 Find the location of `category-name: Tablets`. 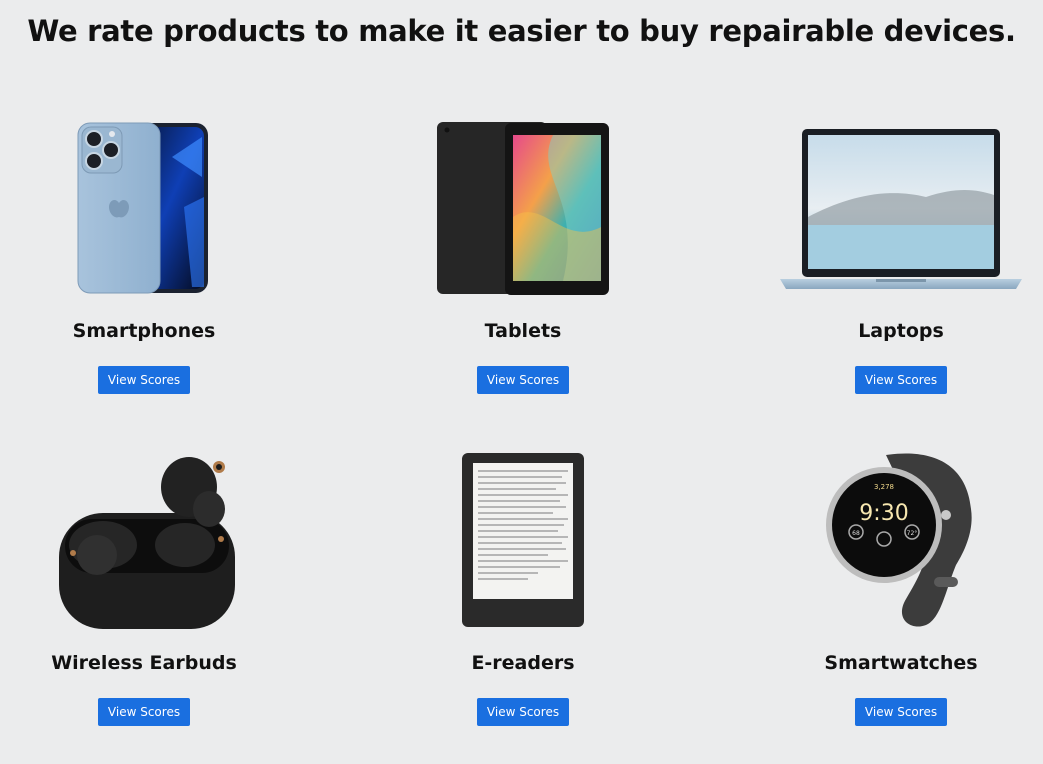

category-name: Tablets is located at coordinates (523, 331).